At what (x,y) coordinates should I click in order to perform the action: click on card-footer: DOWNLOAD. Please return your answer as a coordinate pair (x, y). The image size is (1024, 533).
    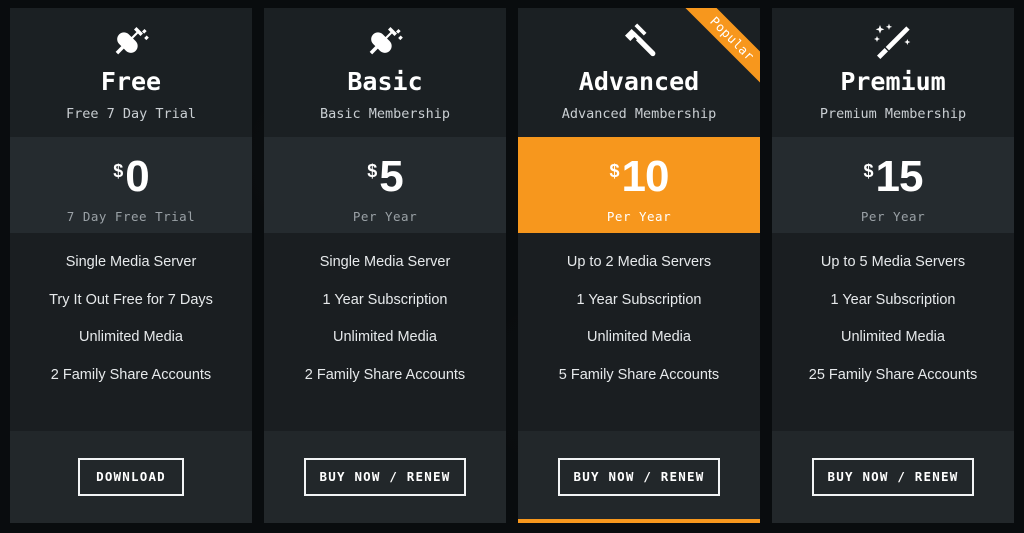
    Looking at the image, I should click on (131, 477).